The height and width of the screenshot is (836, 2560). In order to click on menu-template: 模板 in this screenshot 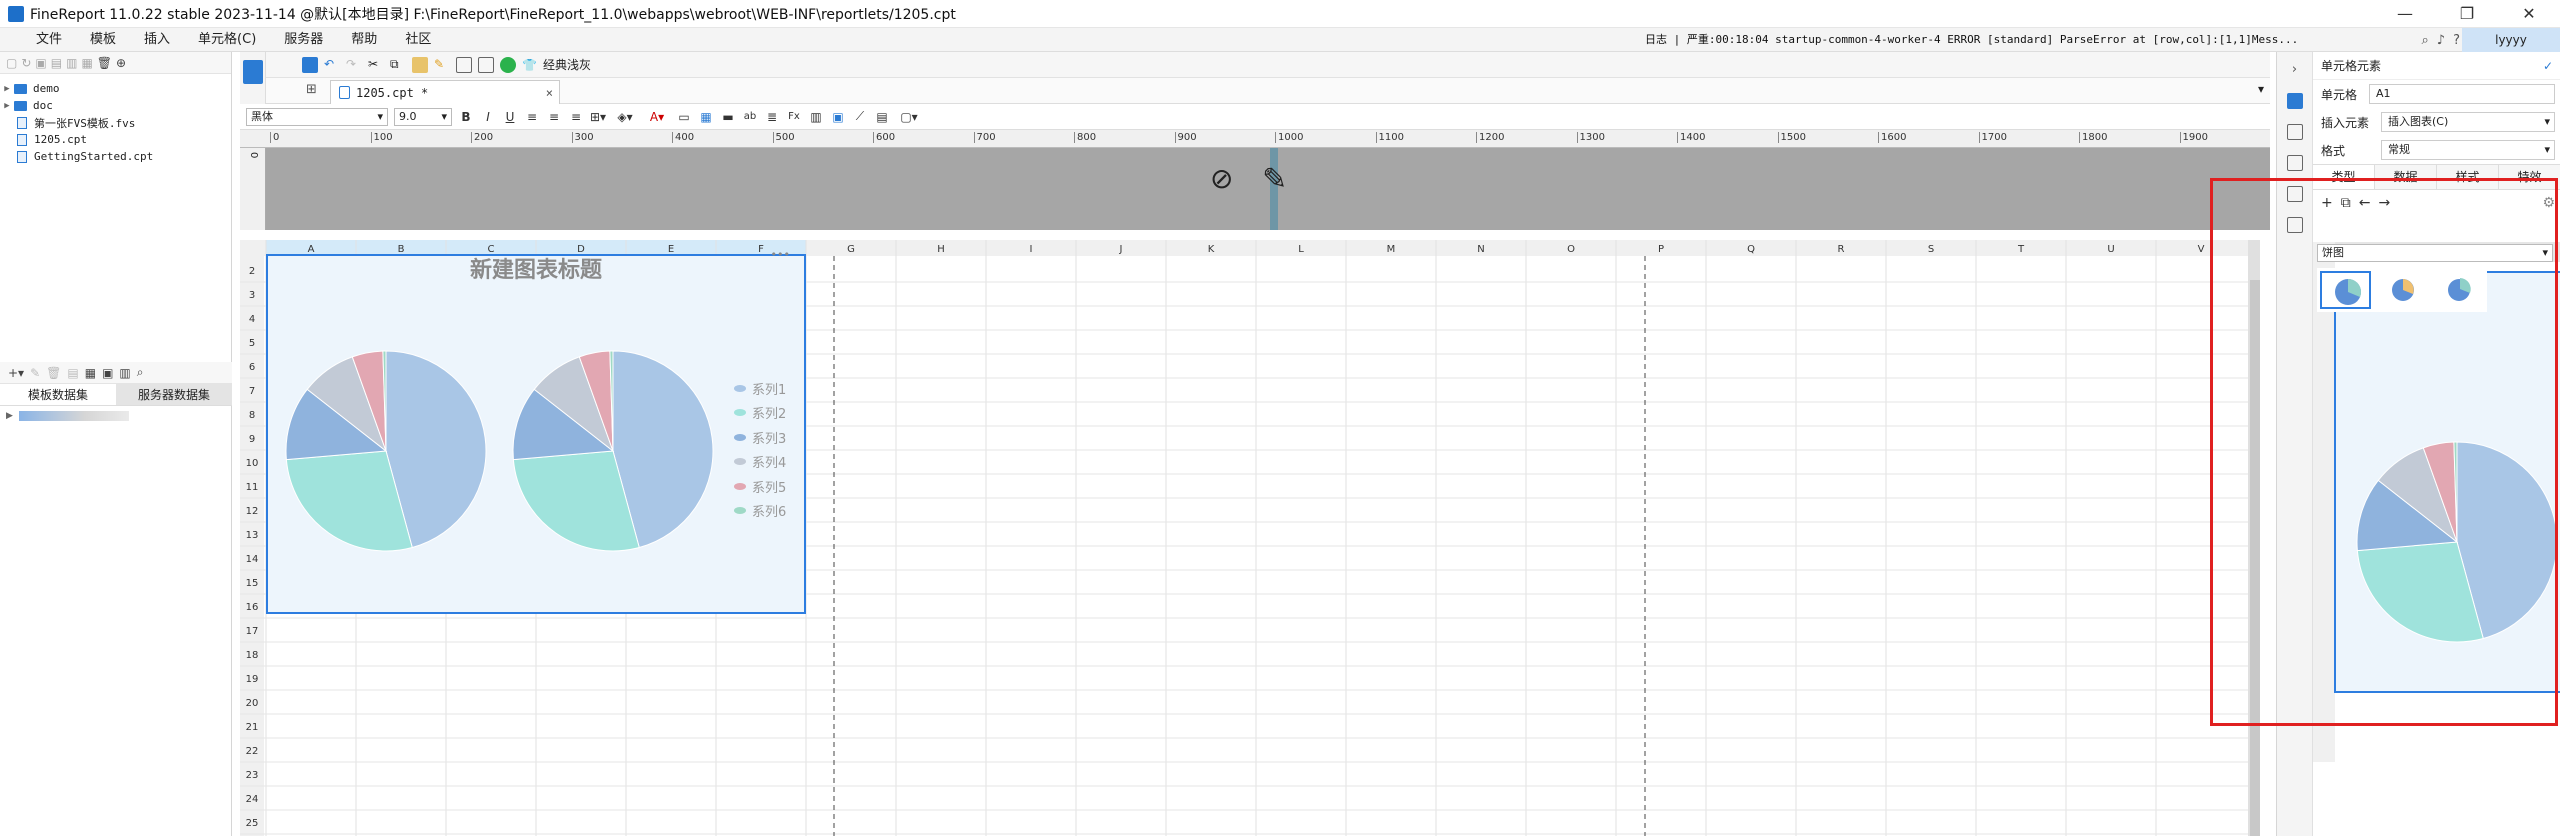, I will do `click(103, 40)`.